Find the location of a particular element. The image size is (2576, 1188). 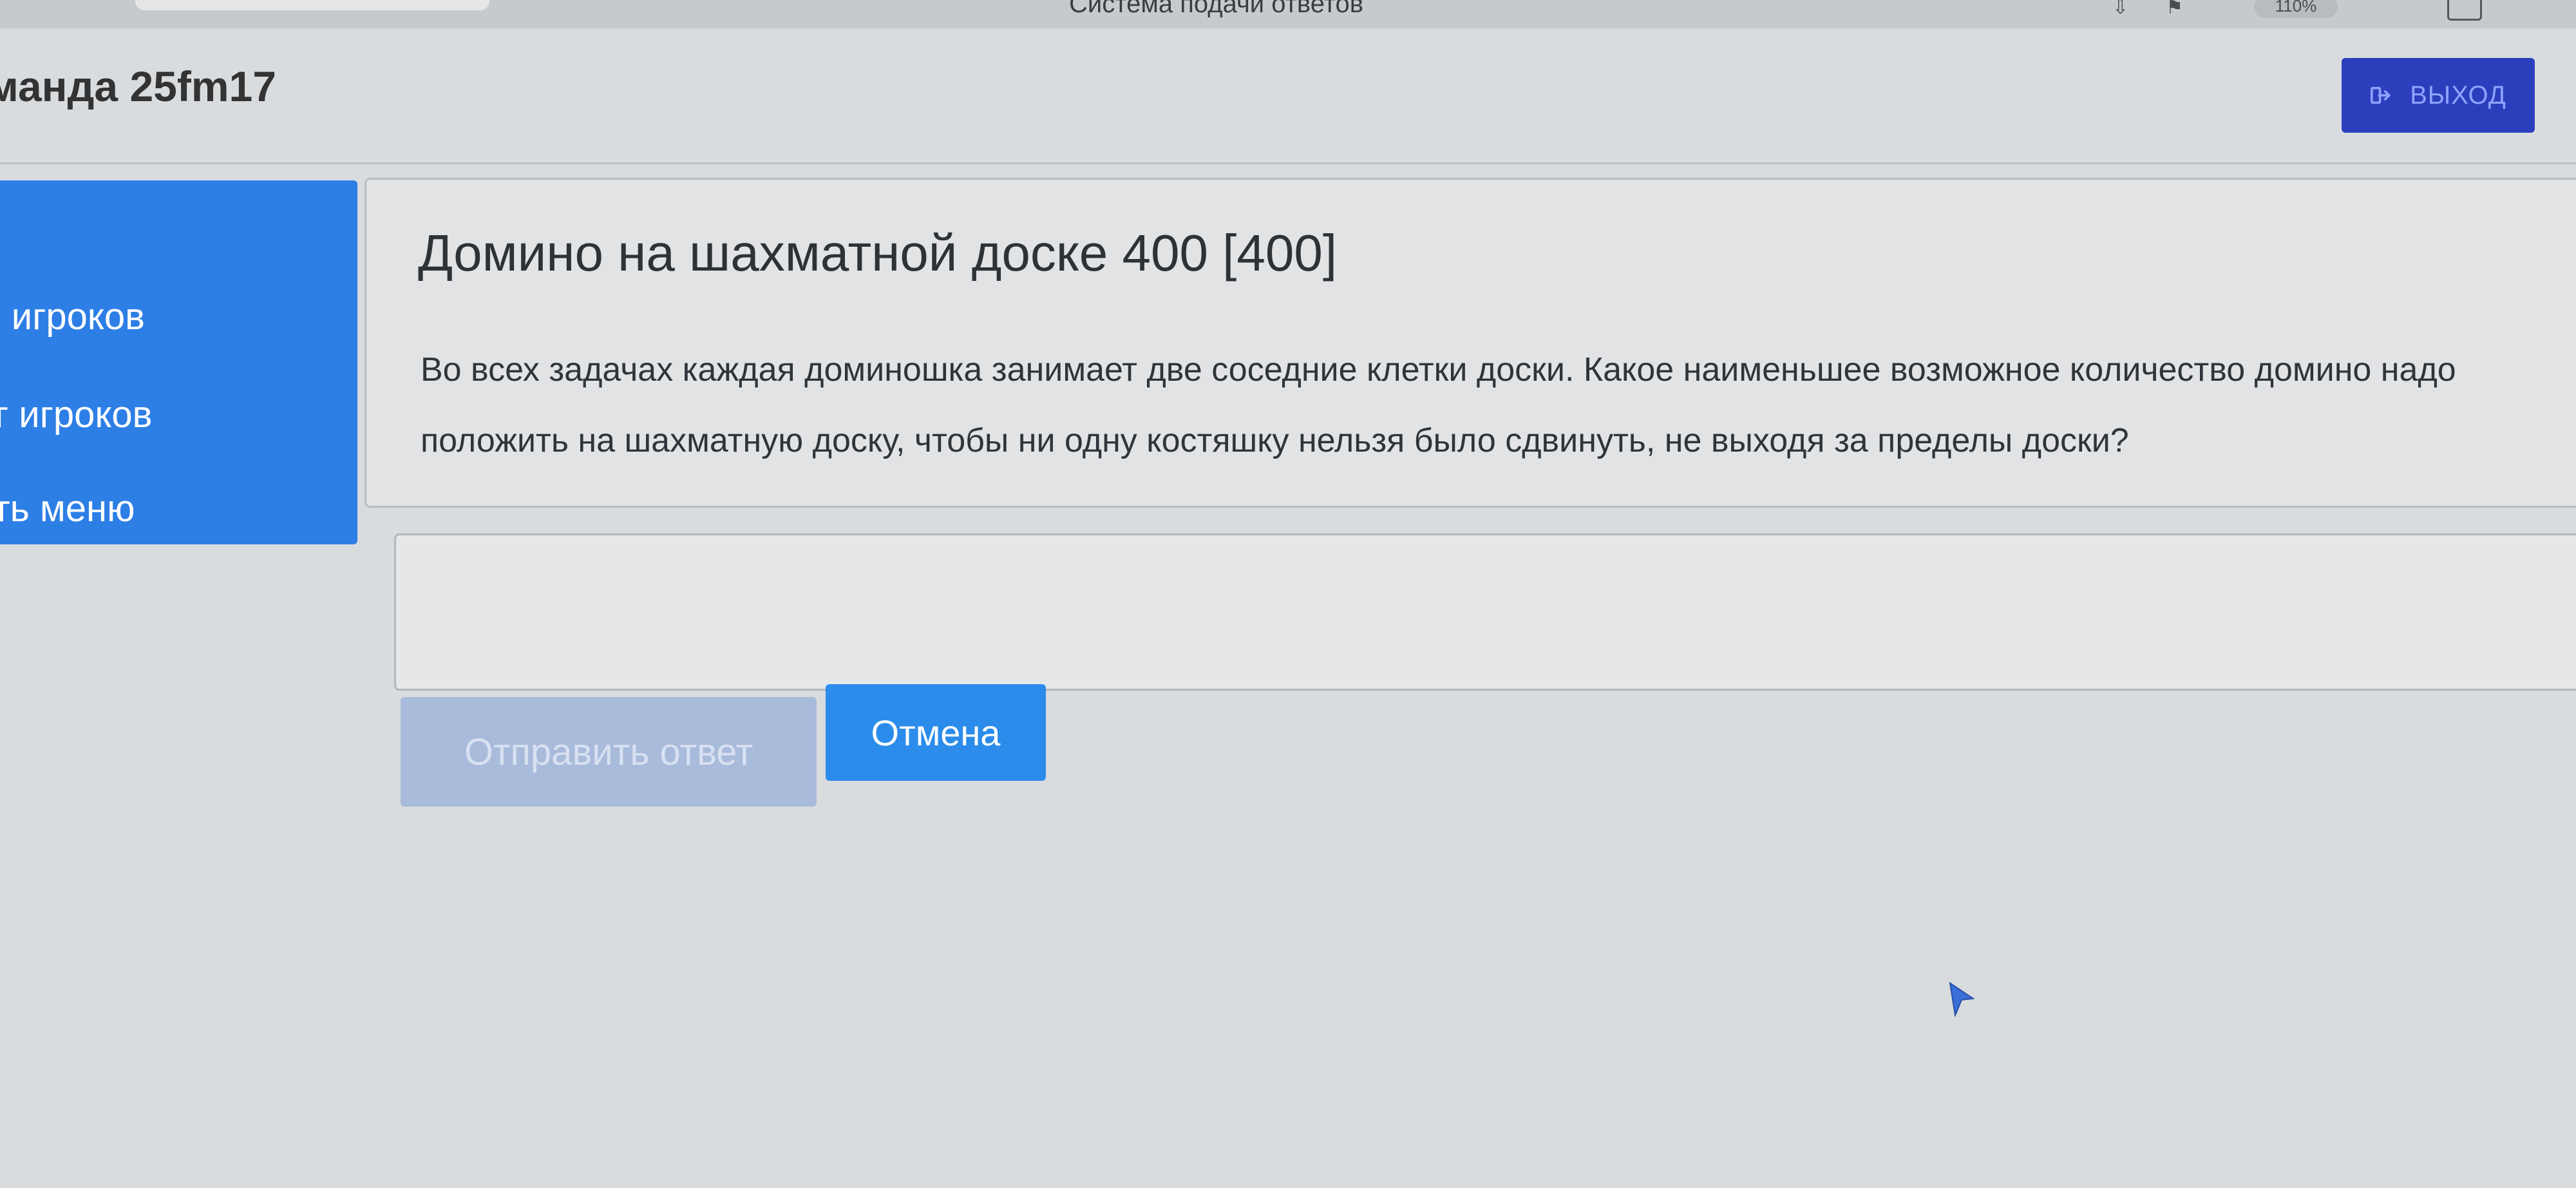

logout-icon is located at coordinates (2381, 95).